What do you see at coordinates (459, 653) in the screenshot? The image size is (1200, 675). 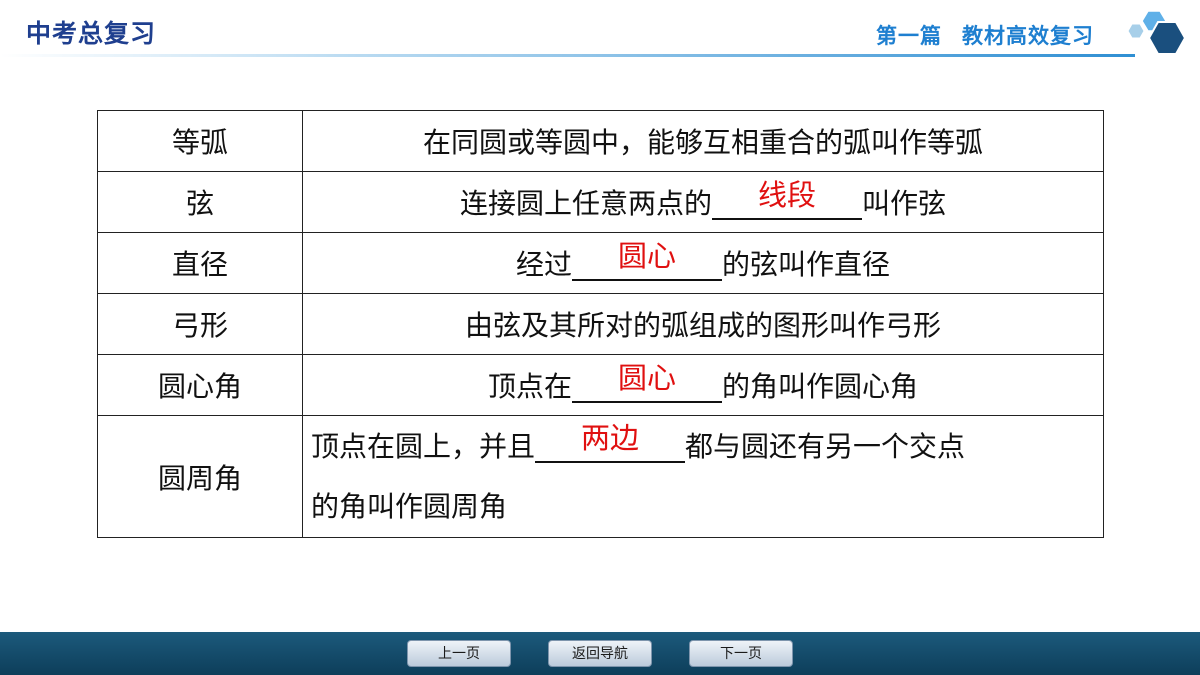 I see `prev-page-button: 上一页` at bounding box center [459, 653].